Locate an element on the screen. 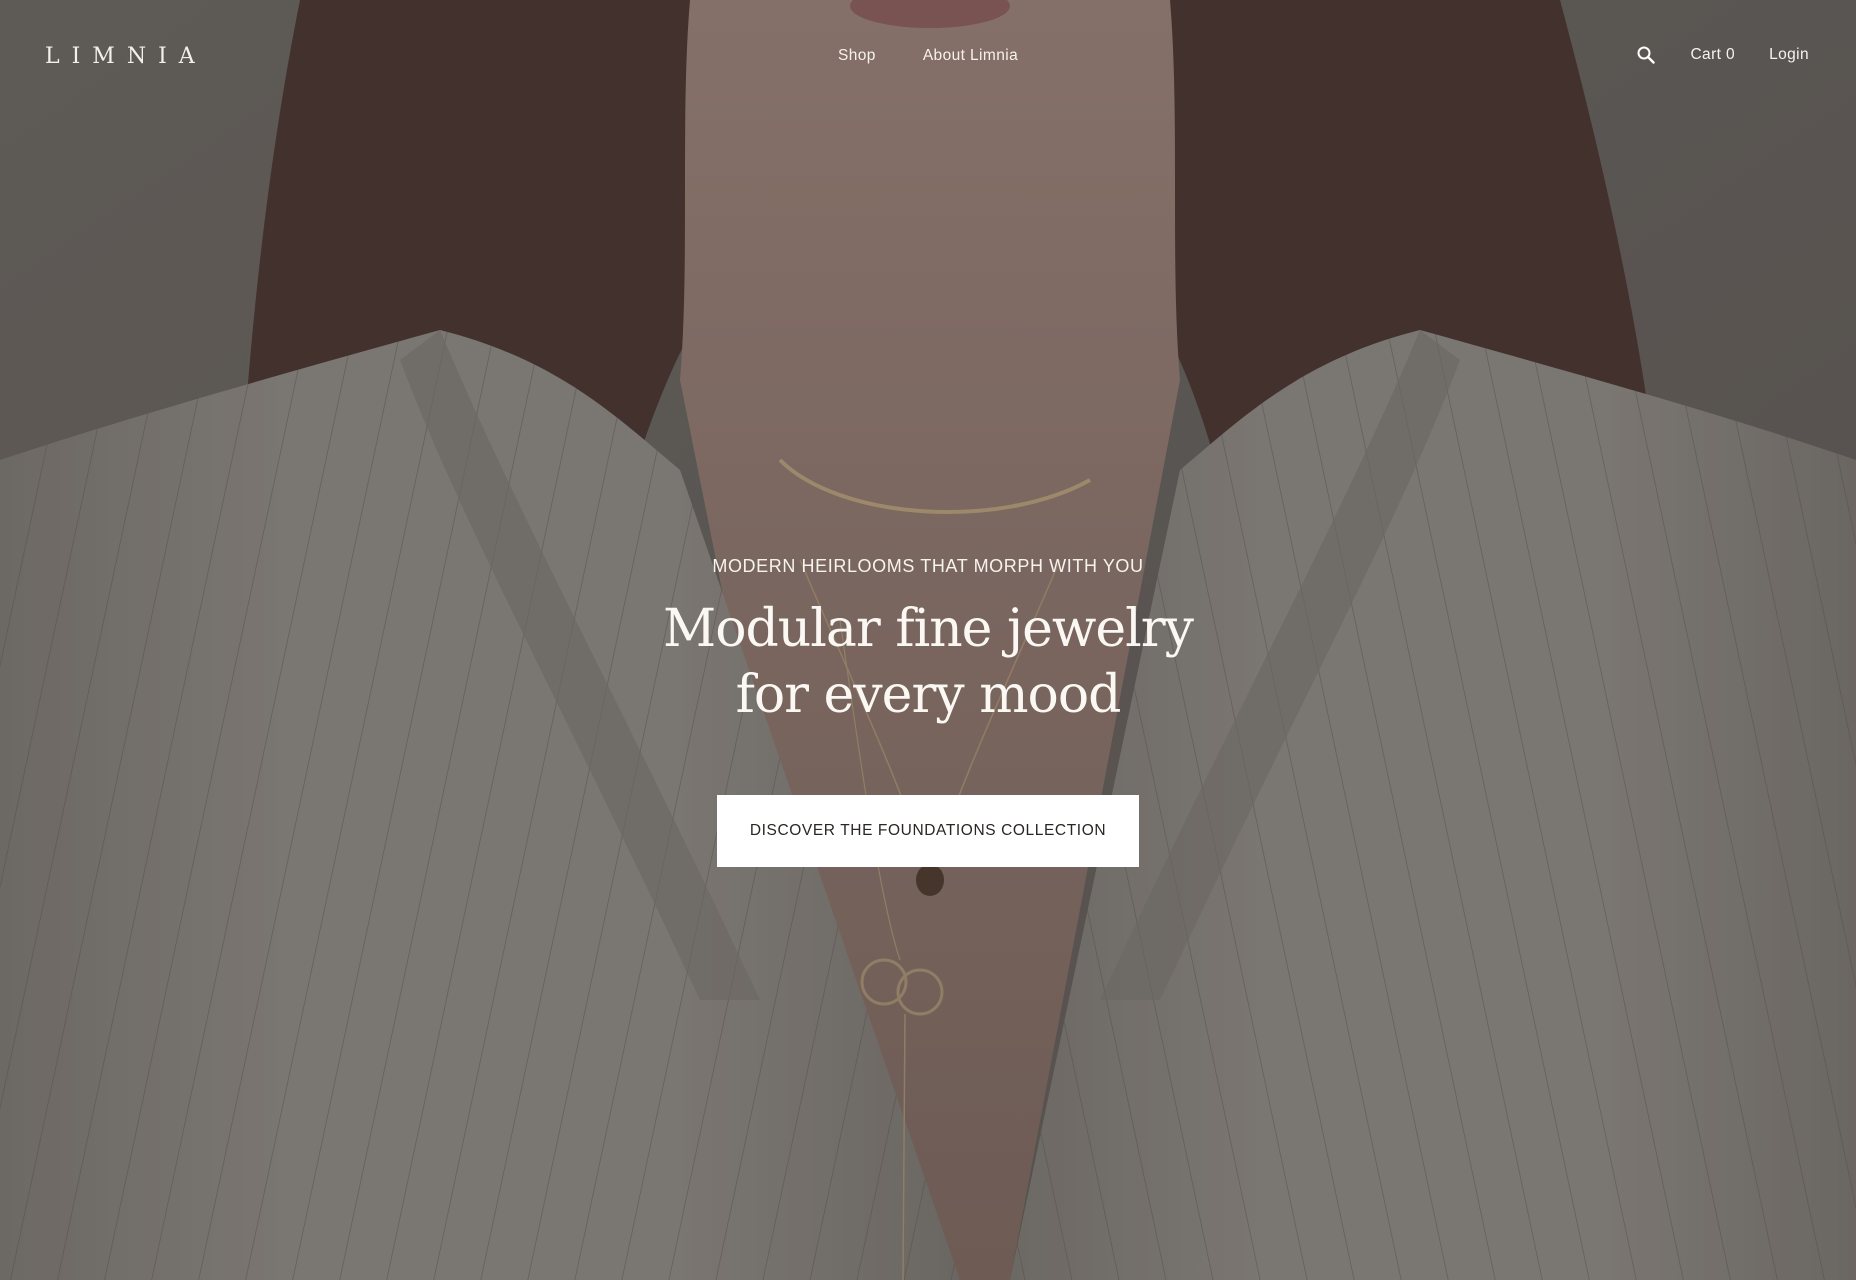 The height and width of the screenshot is (1280, 1856). site-header: LIMNIA Shop About Limnia Cart 0 Login is located at coordinates (928, 58).